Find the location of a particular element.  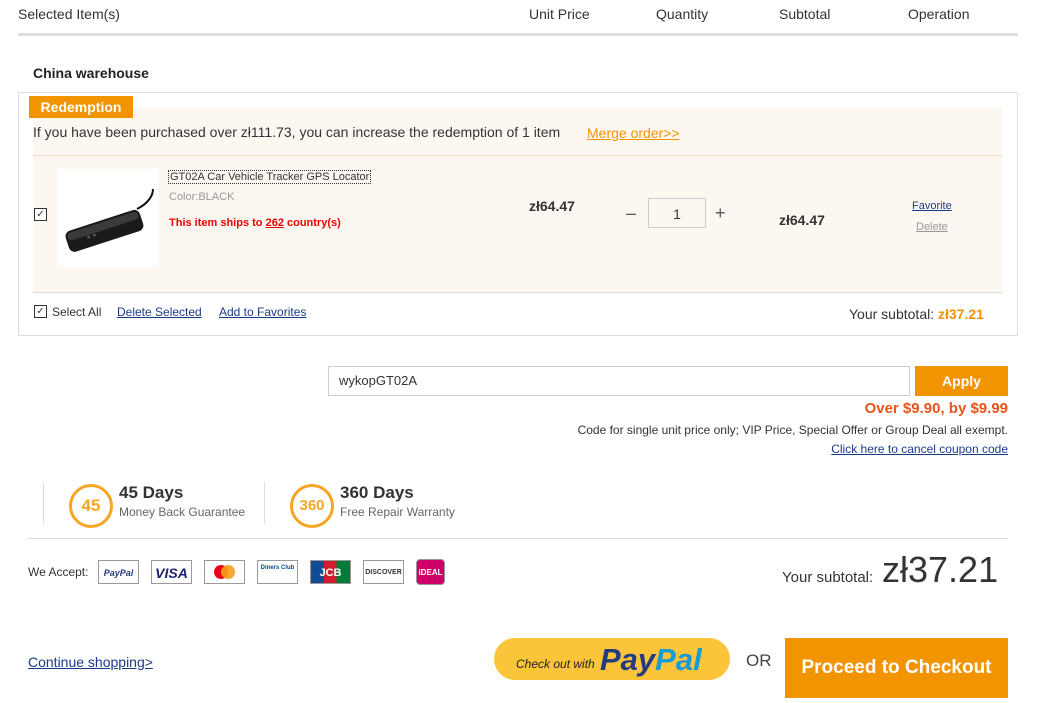

discover-card-icon: DISCOVER is located at coordinates (383, 572).